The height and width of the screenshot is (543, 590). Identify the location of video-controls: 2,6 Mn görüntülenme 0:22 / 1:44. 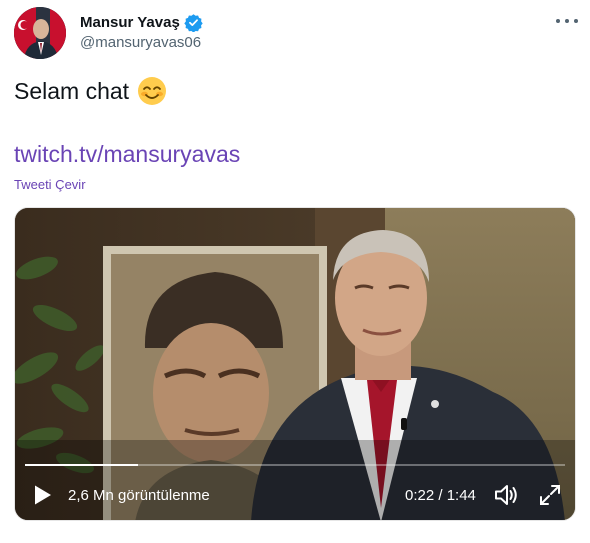
(295, 495).